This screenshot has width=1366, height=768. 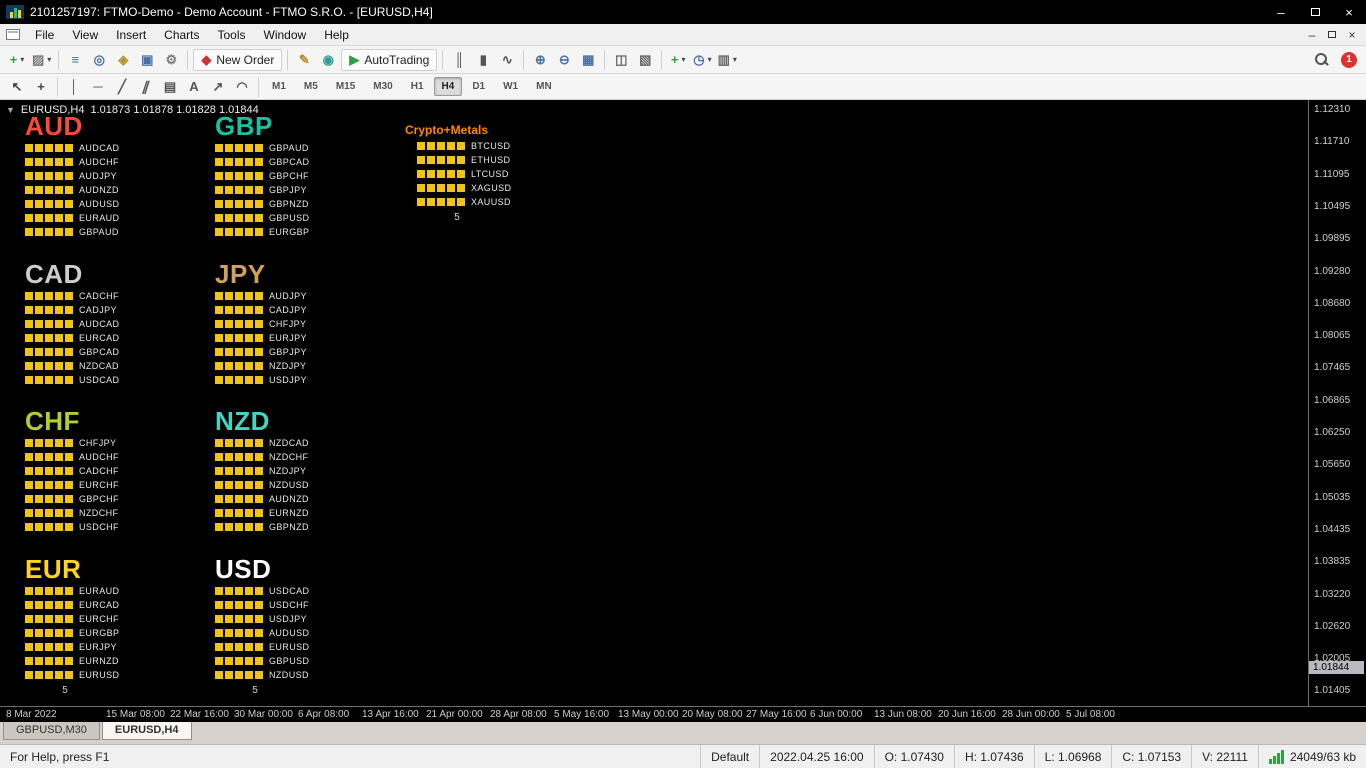 I want to click on menu-item-tools: Tools, so click(x=232, y=35).